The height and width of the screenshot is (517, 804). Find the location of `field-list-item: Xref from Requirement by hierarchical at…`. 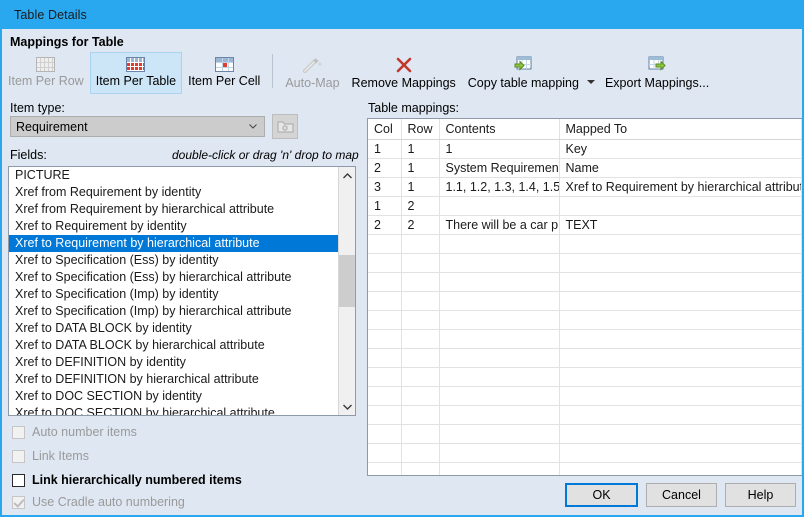

field-list-item: Xref from Requirement by hierarchical at… is located at coordinates (182, 209).